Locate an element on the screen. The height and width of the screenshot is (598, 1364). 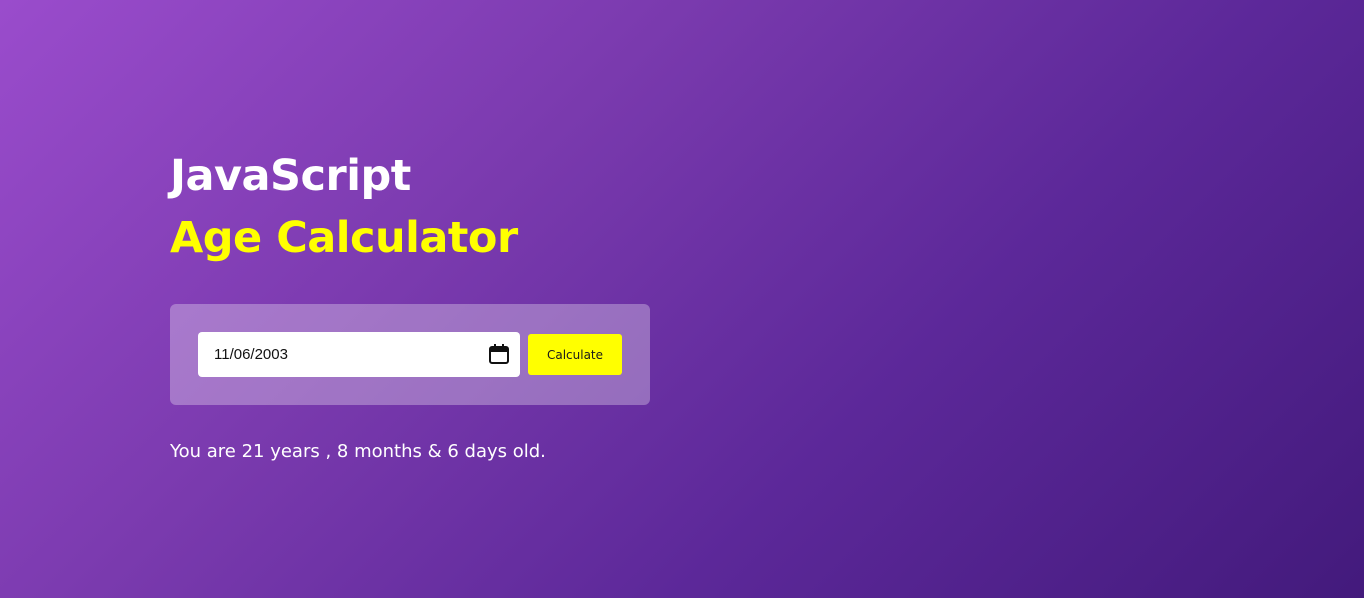
calculate-button: Calculate is located at coordinates (575, 354).